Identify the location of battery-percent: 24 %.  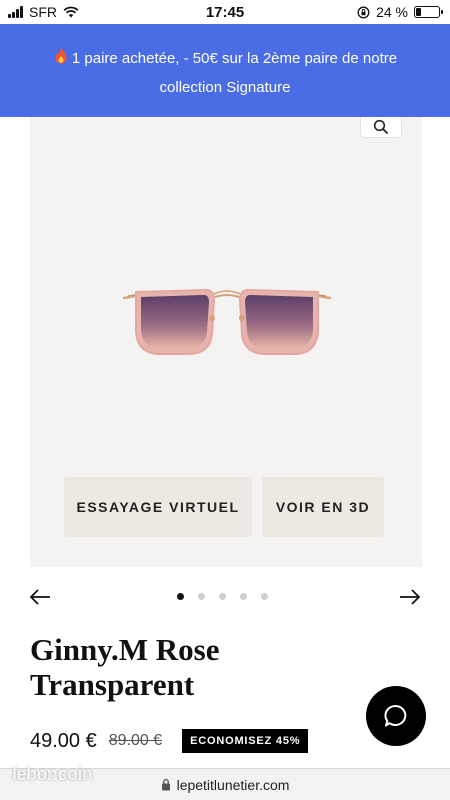
(392, 12).